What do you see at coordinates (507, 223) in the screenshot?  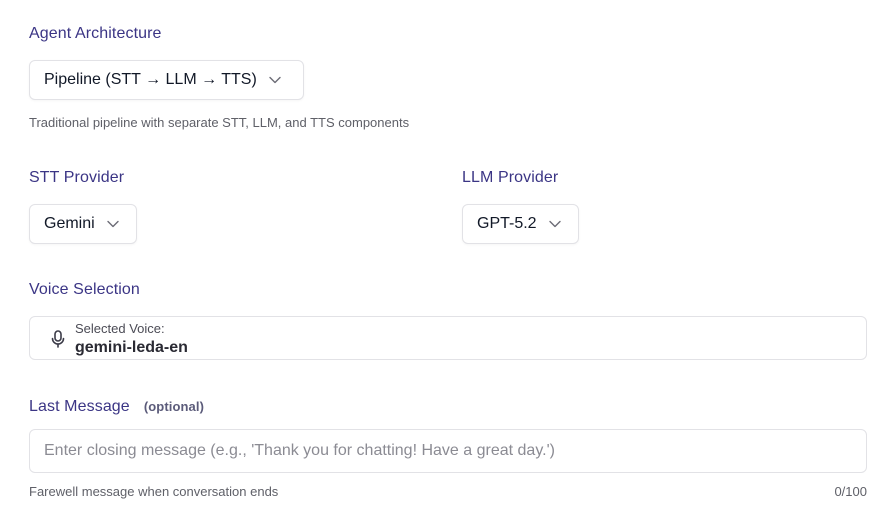 I see `llm-provider-value: GPT-5.2` at bounding box center [507, 223].